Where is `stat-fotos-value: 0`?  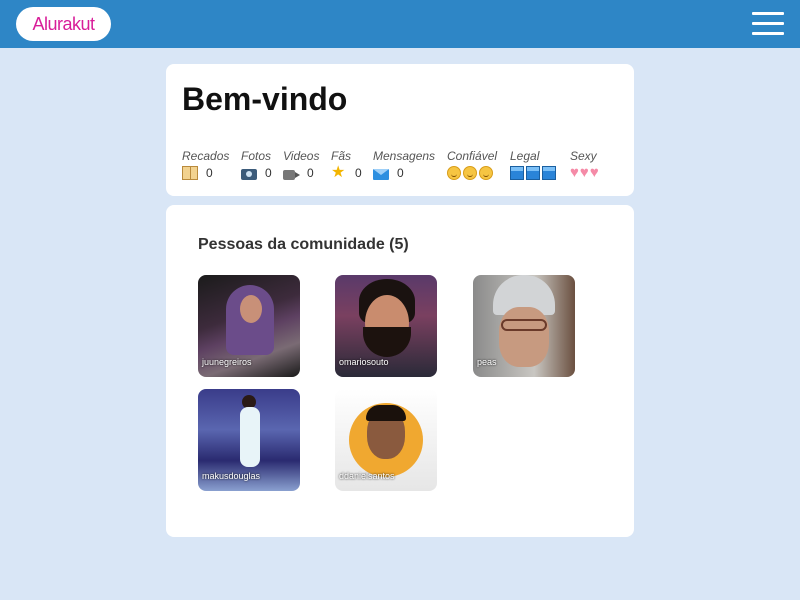
stat-fotos-value: 0 is located at coordinates (268, 173).